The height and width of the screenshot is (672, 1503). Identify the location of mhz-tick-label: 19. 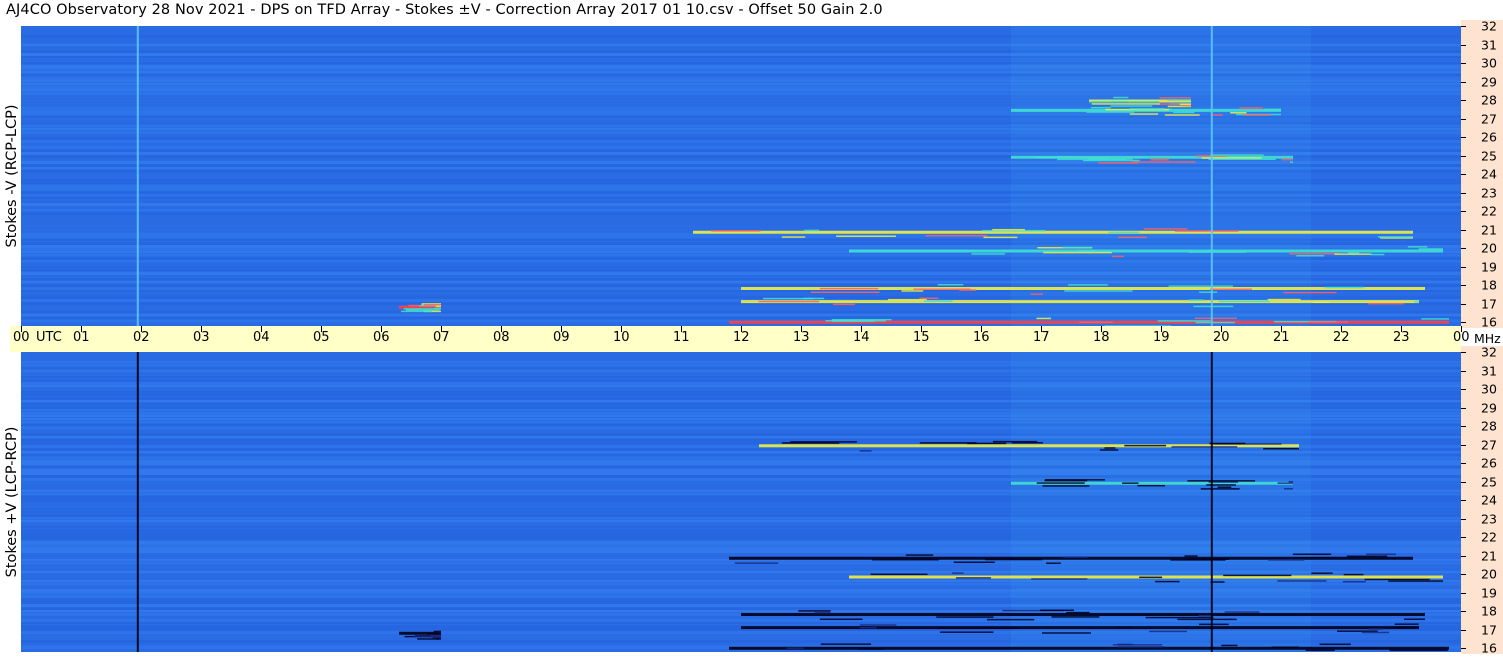
(1489, 266).